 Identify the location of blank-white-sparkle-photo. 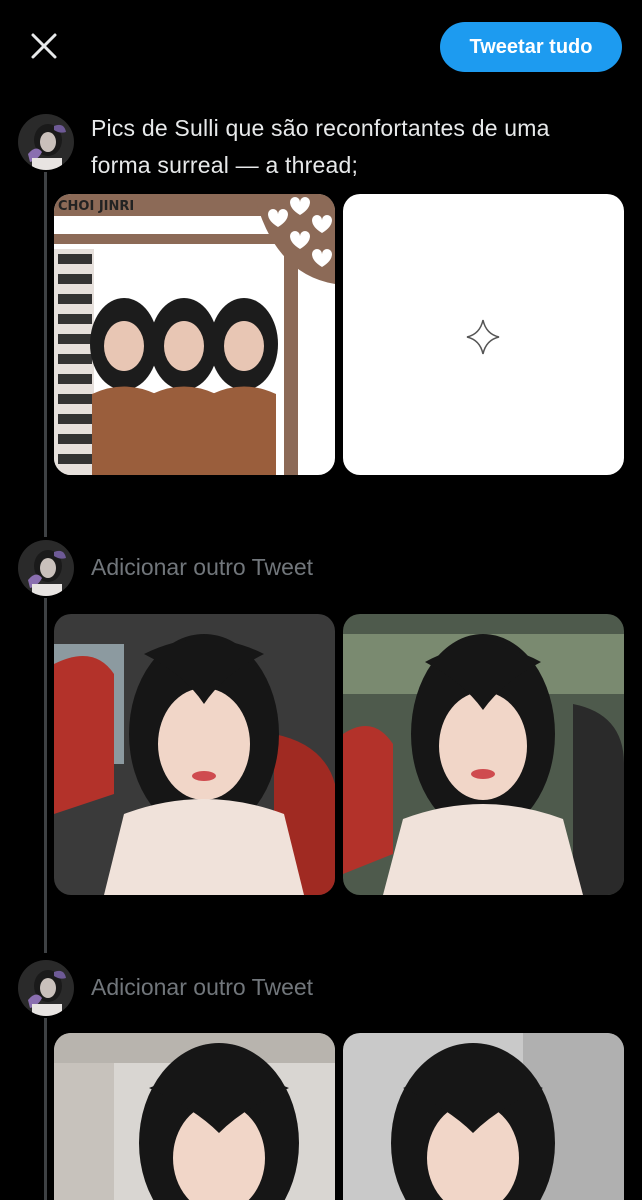
(483, 334).